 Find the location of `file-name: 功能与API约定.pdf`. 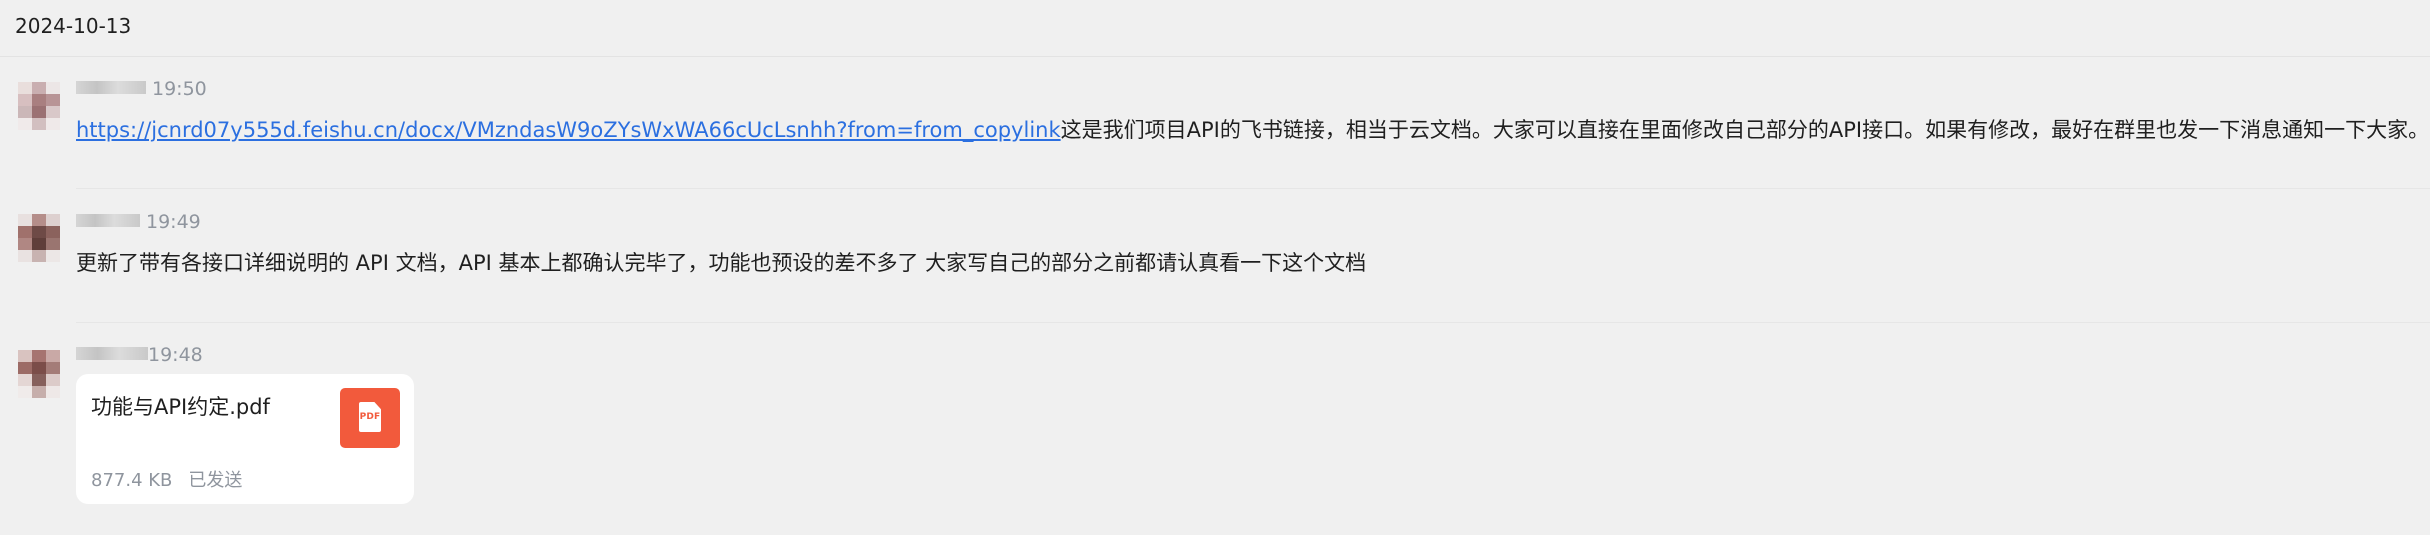

file-name: 功能与API约定.pdf is located at coordinates (180, 406).